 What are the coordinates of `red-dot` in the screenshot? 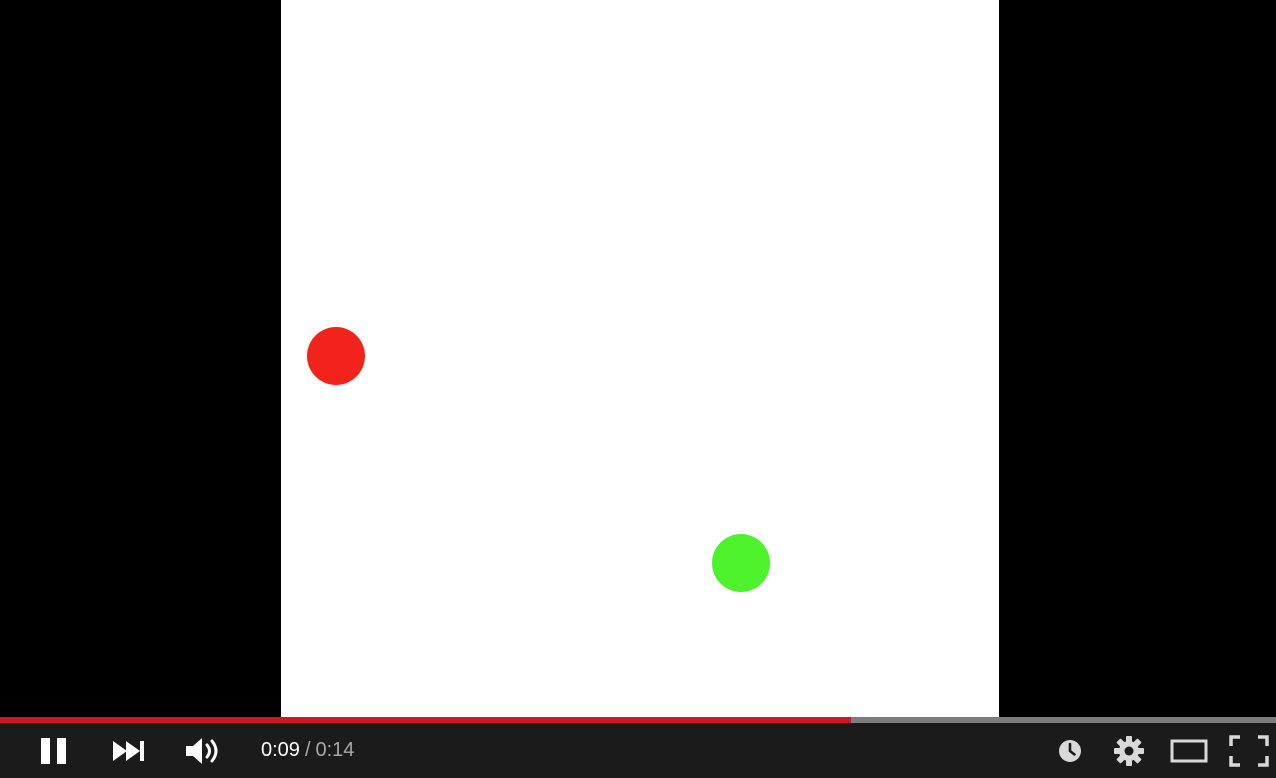 It's located at (336, 356).